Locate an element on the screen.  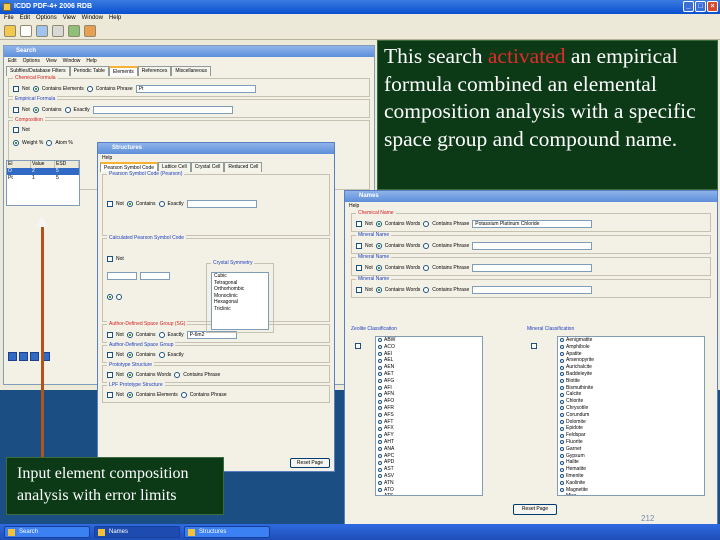
list-item: Corundum is located at coordinates (632, 415).